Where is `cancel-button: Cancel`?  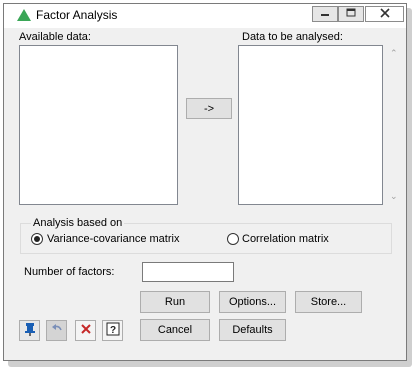 cancel-button: Cancel is located at coordinates (175, 330).